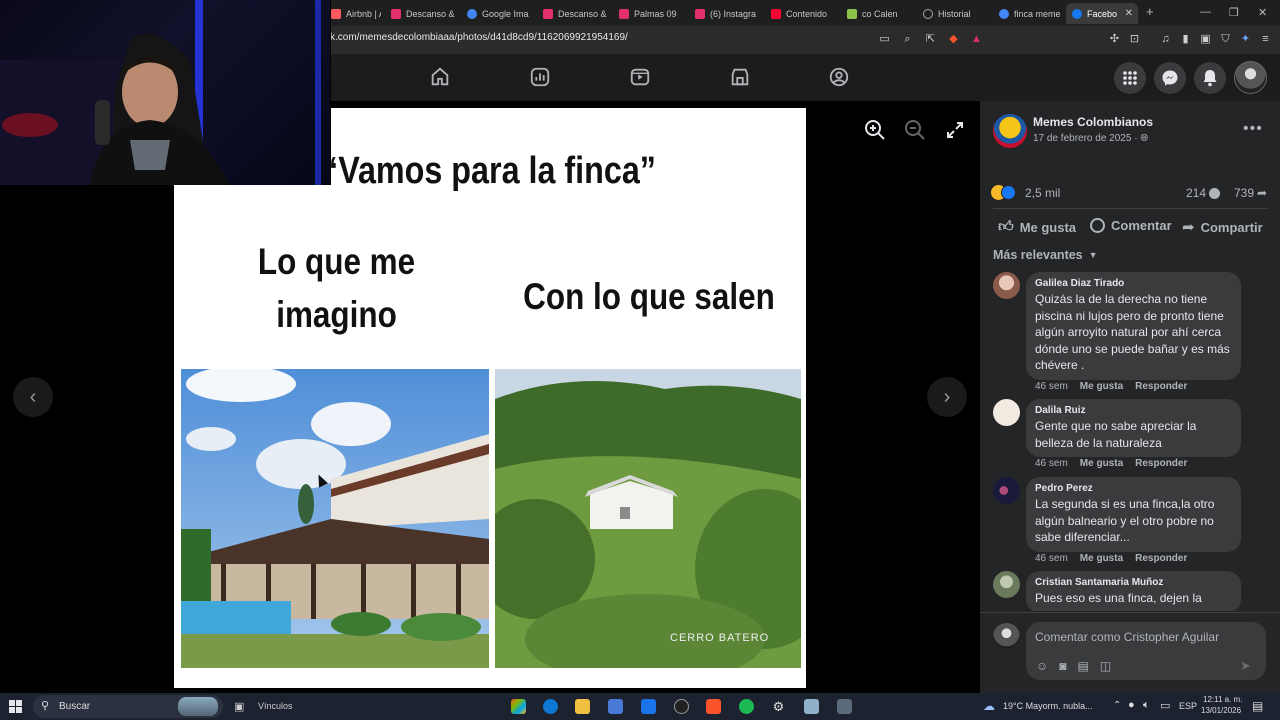 This screenshot has height=720, width=1280. What do you see at coordinates (440, 77) in the screenshot?
I see `home-icon` at bounding box center [440, 77].